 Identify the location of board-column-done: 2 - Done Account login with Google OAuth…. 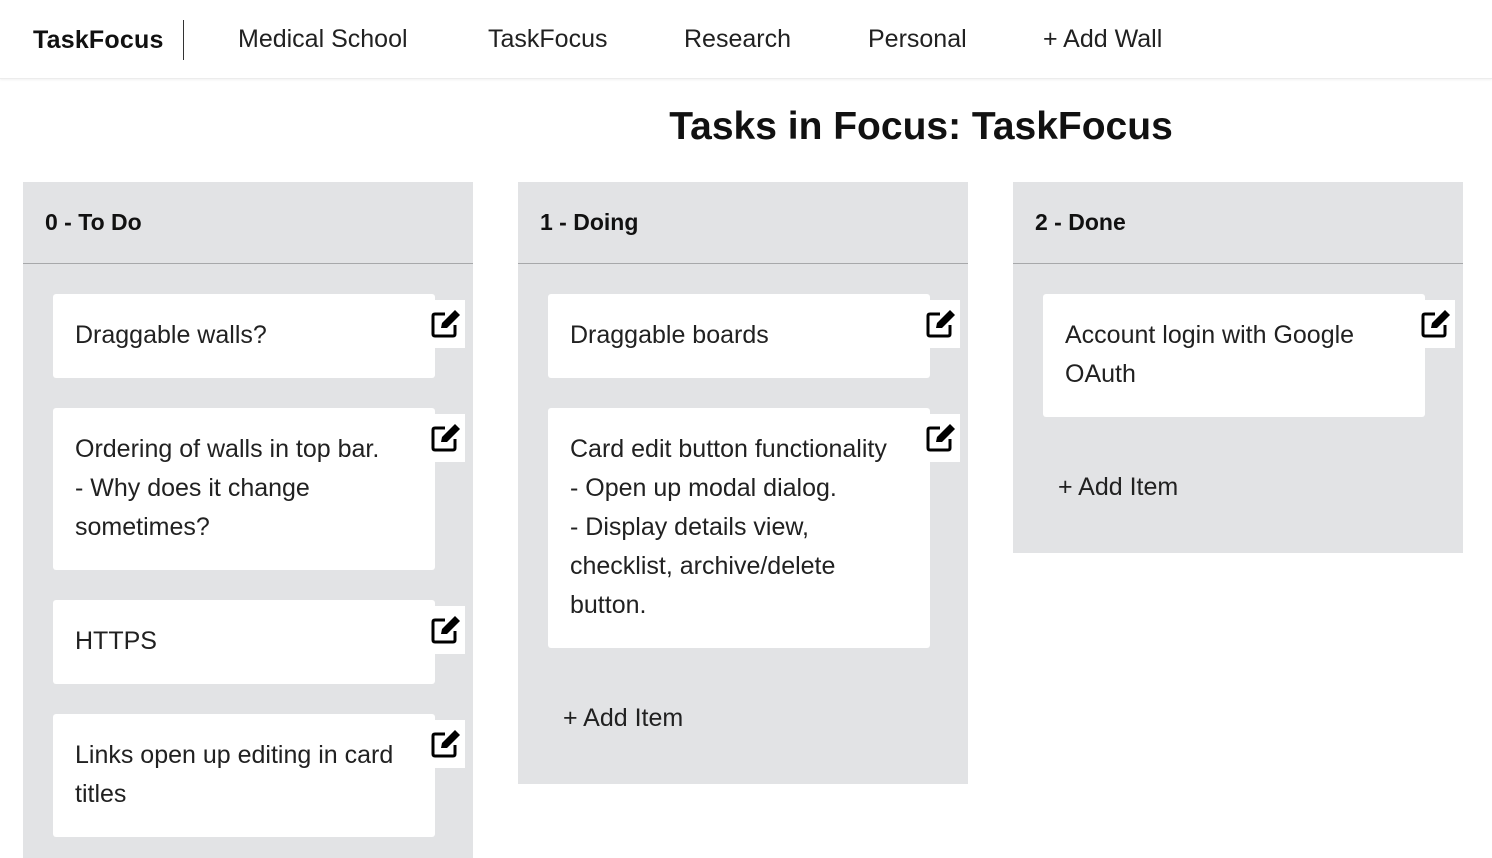
(1238, 367).